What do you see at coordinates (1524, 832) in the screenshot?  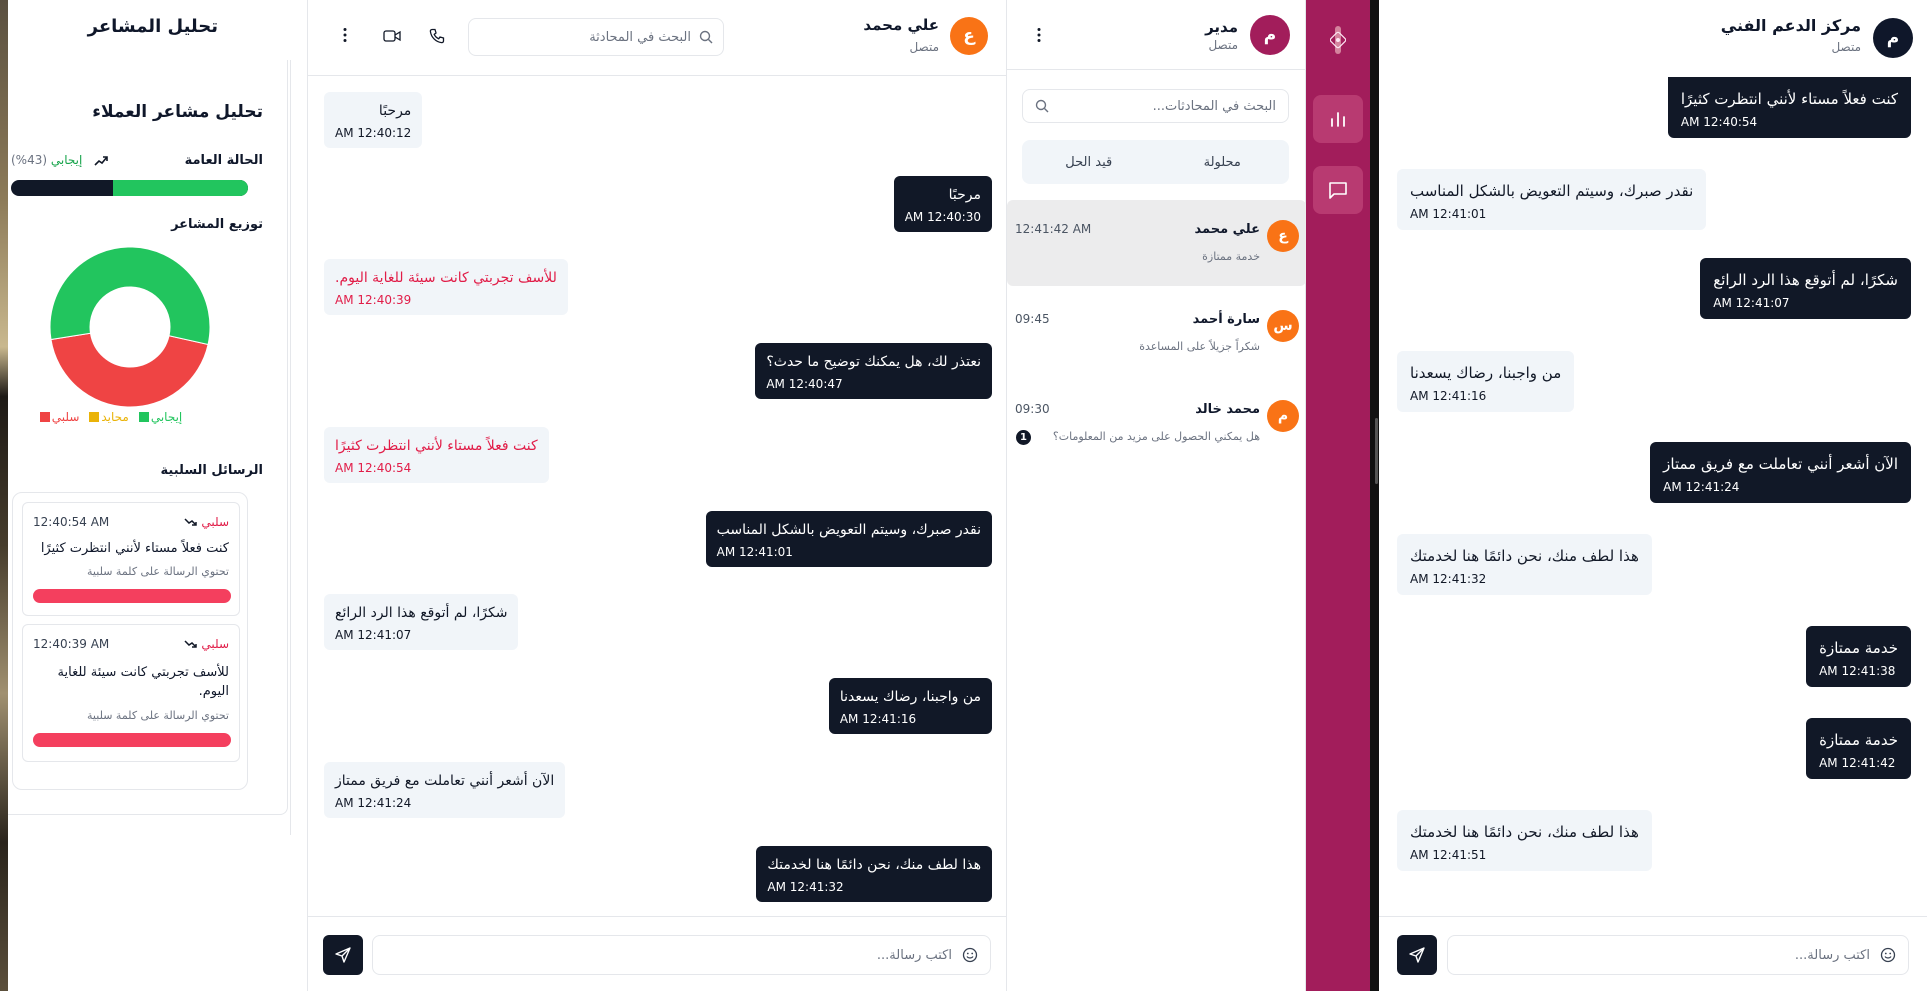 I see `message-text: هذا لطف منك، نحن دائمًا هنا لخدمتك` at bounding box center [1524, 832].